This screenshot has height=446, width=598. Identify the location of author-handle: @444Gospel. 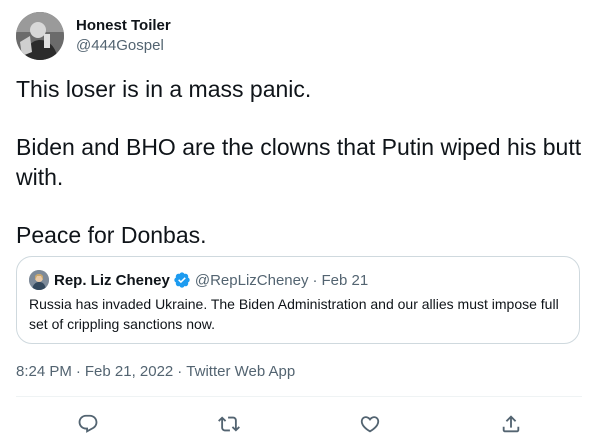
(123, 46).